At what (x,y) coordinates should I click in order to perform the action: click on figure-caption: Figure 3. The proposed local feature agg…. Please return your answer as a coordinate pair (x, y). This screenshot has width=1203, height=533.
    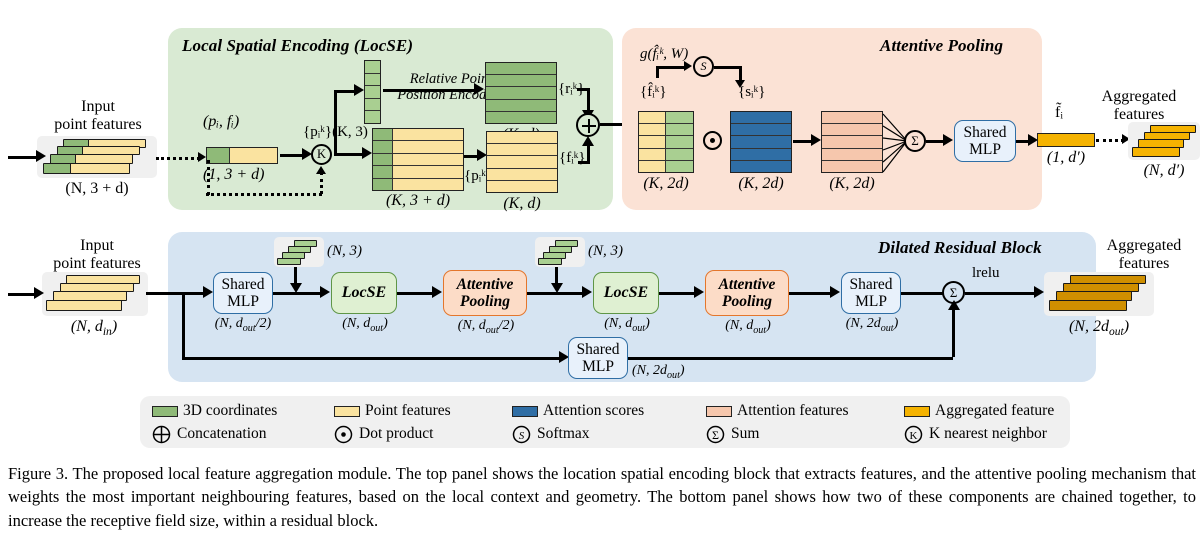
    Looking at the image, I should click on (602, 497).